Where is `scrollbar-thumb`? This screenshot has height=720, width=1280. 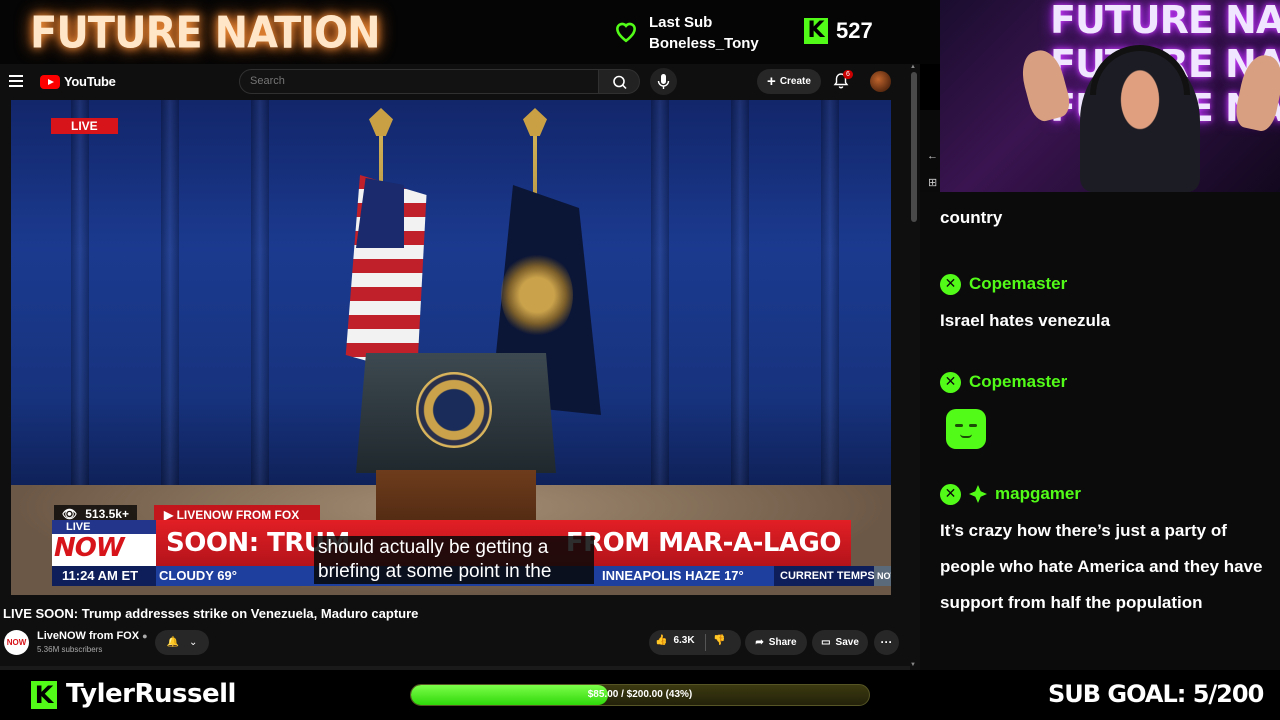
scrollbar-thumb is located at coordinates (914, 147).